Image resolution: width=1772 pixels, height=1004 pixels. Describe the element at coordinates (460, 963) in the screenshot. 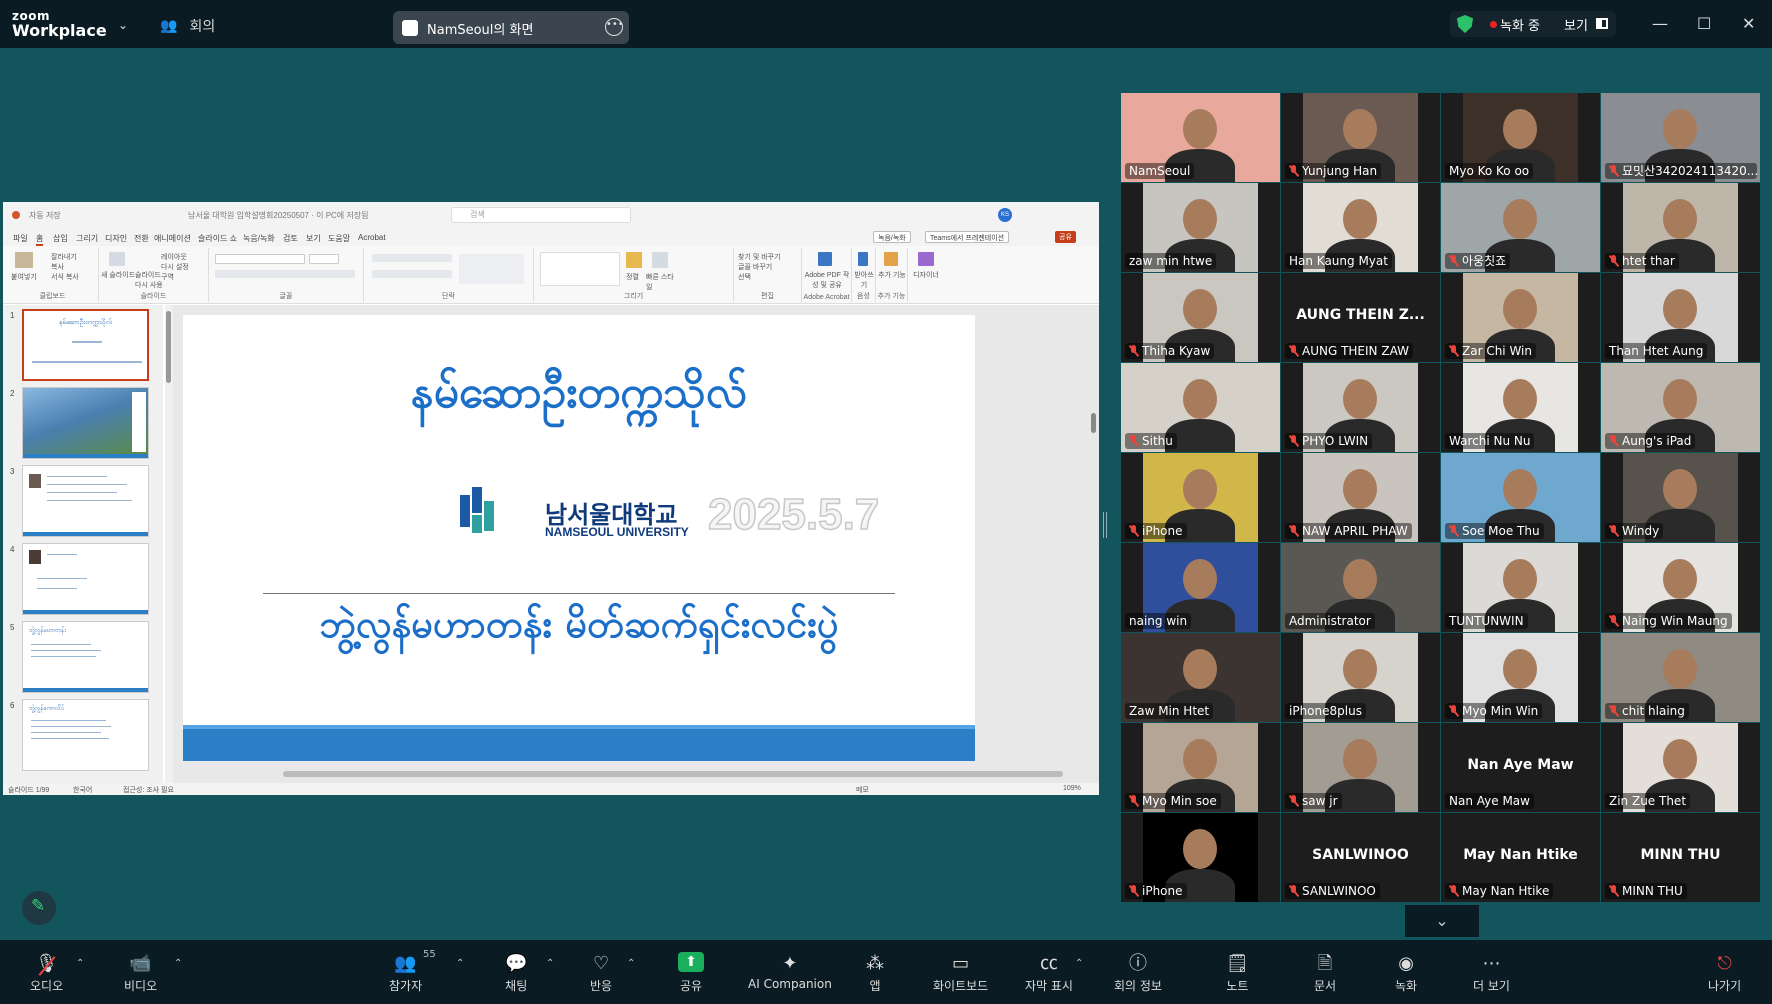

I see `participants-options-chevron-icon: ⌃` at that location.